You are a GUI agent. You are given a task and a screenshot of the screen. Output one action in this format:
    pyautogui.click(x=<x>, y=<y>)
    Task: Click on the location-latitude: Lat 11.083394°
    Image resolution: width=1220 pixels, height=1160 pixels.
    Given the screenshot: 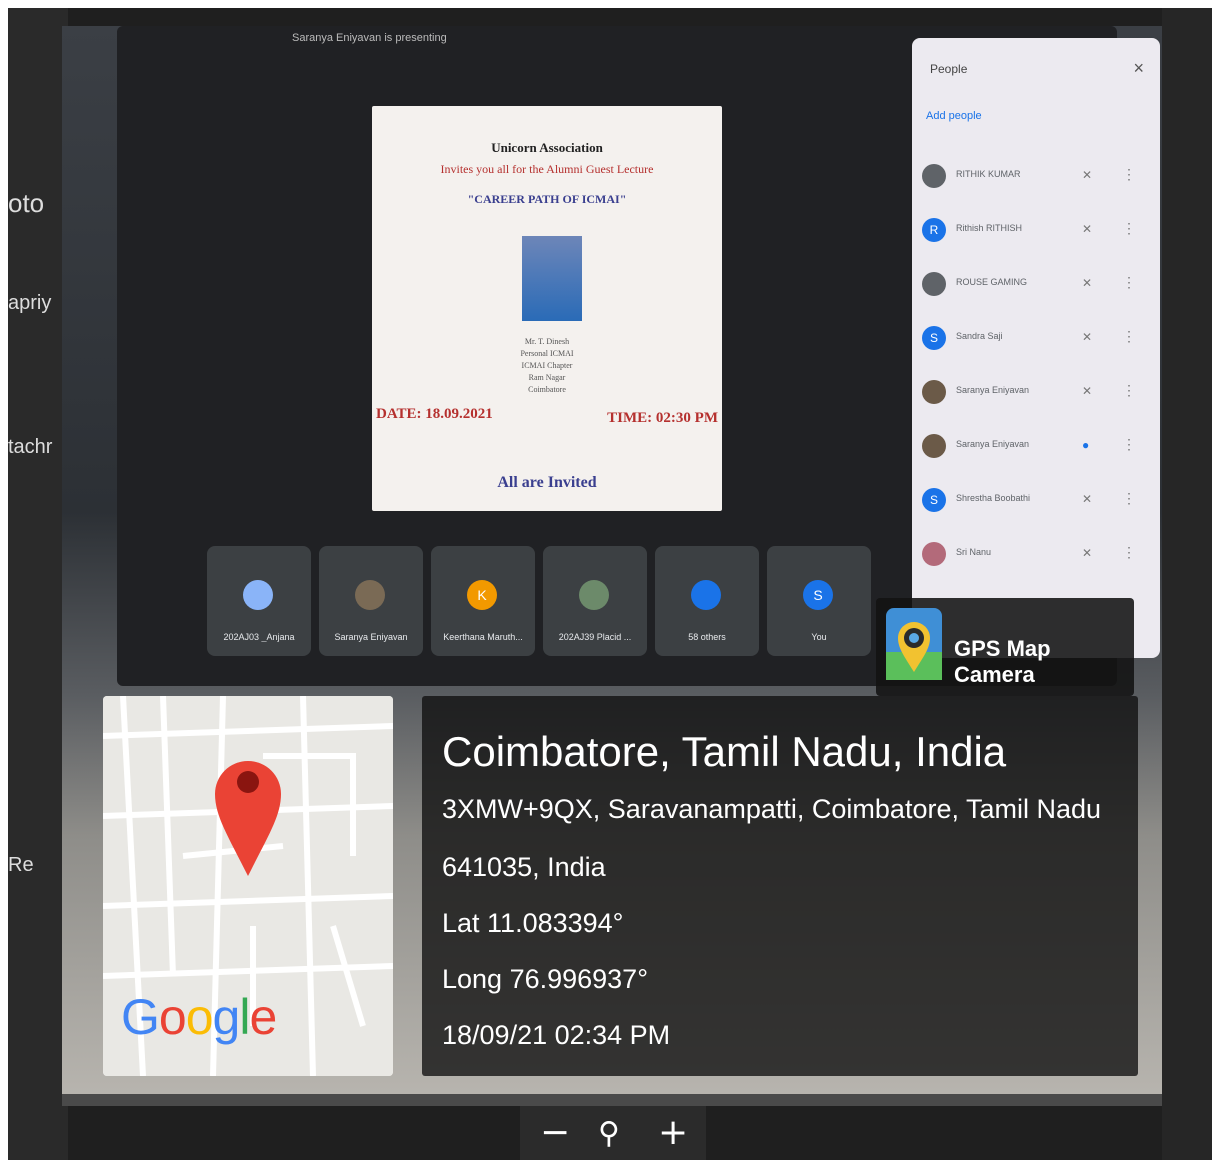 What is the action you would take?
    pyautogui.click(x=533, y=923)
    